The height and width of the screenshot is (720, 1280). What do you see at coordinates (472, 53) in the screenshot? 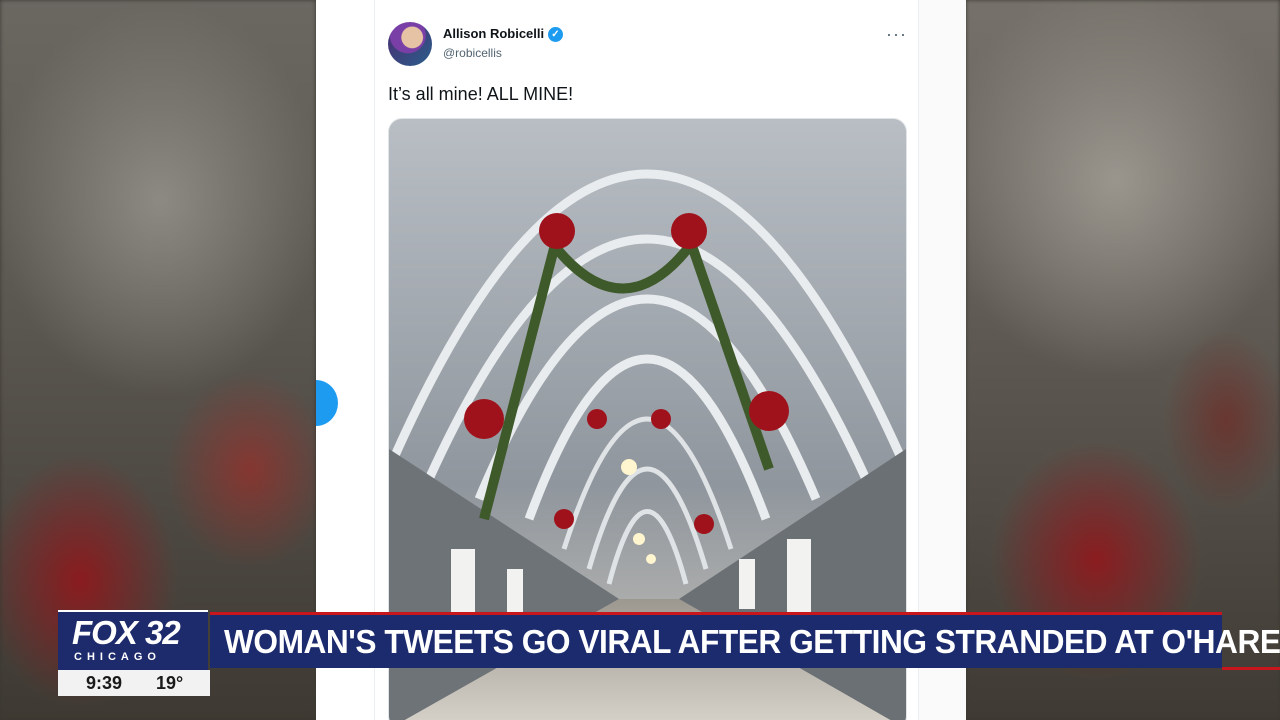
I see `author-handle: @robicellis` at bounding box center [472, 53].